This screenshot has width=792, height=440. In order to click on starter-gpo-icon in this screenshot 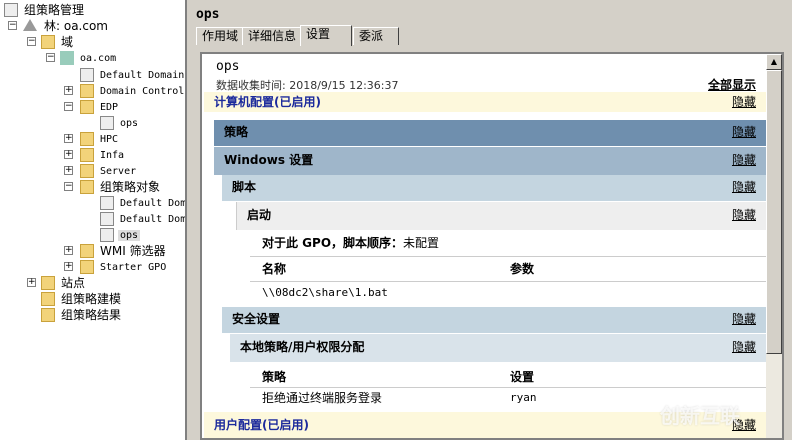, I will do `click(87, 267)`.